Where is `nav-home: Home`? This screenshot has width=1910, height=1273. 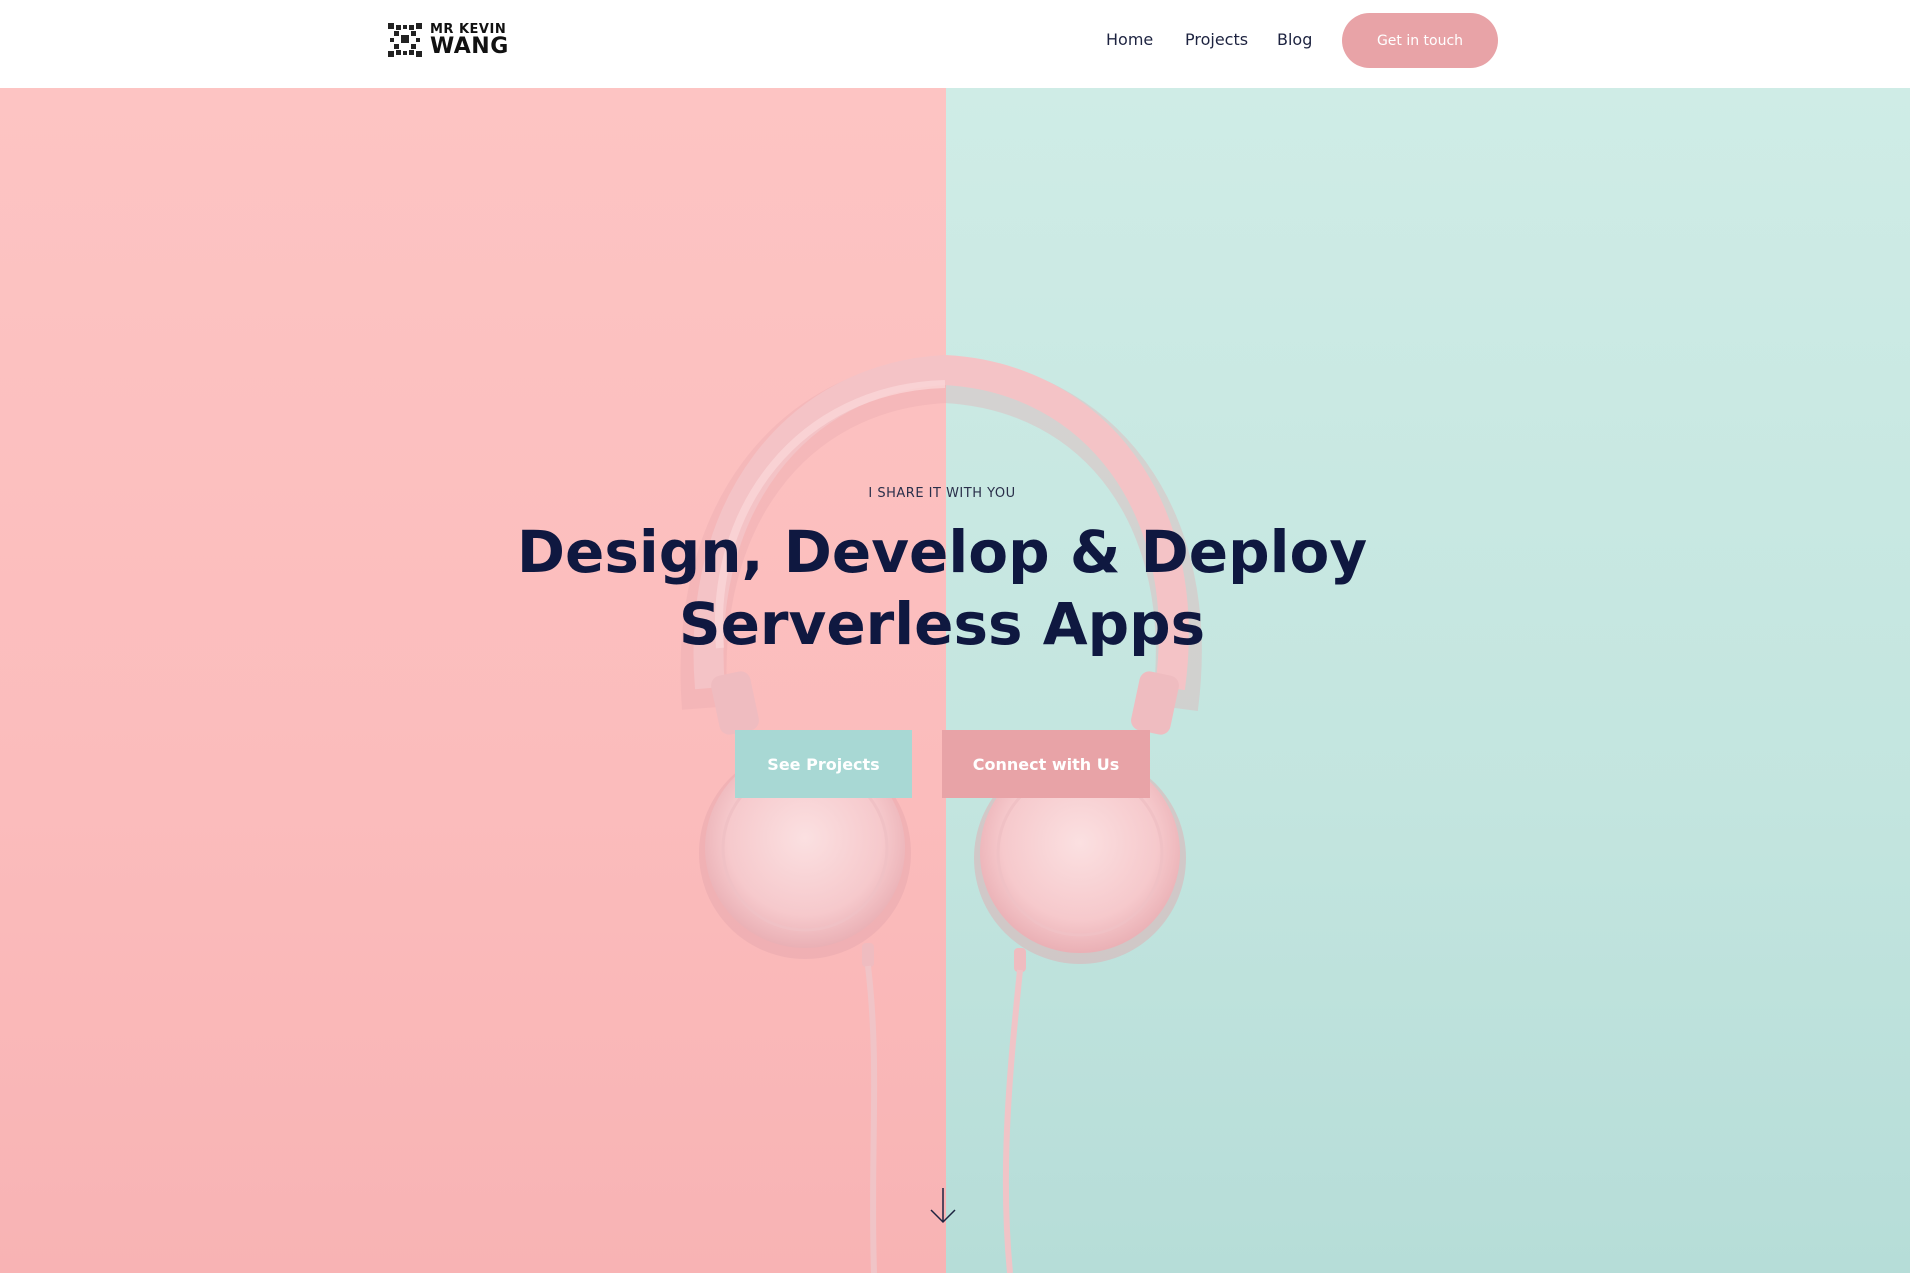 nav-home: Home is located at coordinates (1129, 40).